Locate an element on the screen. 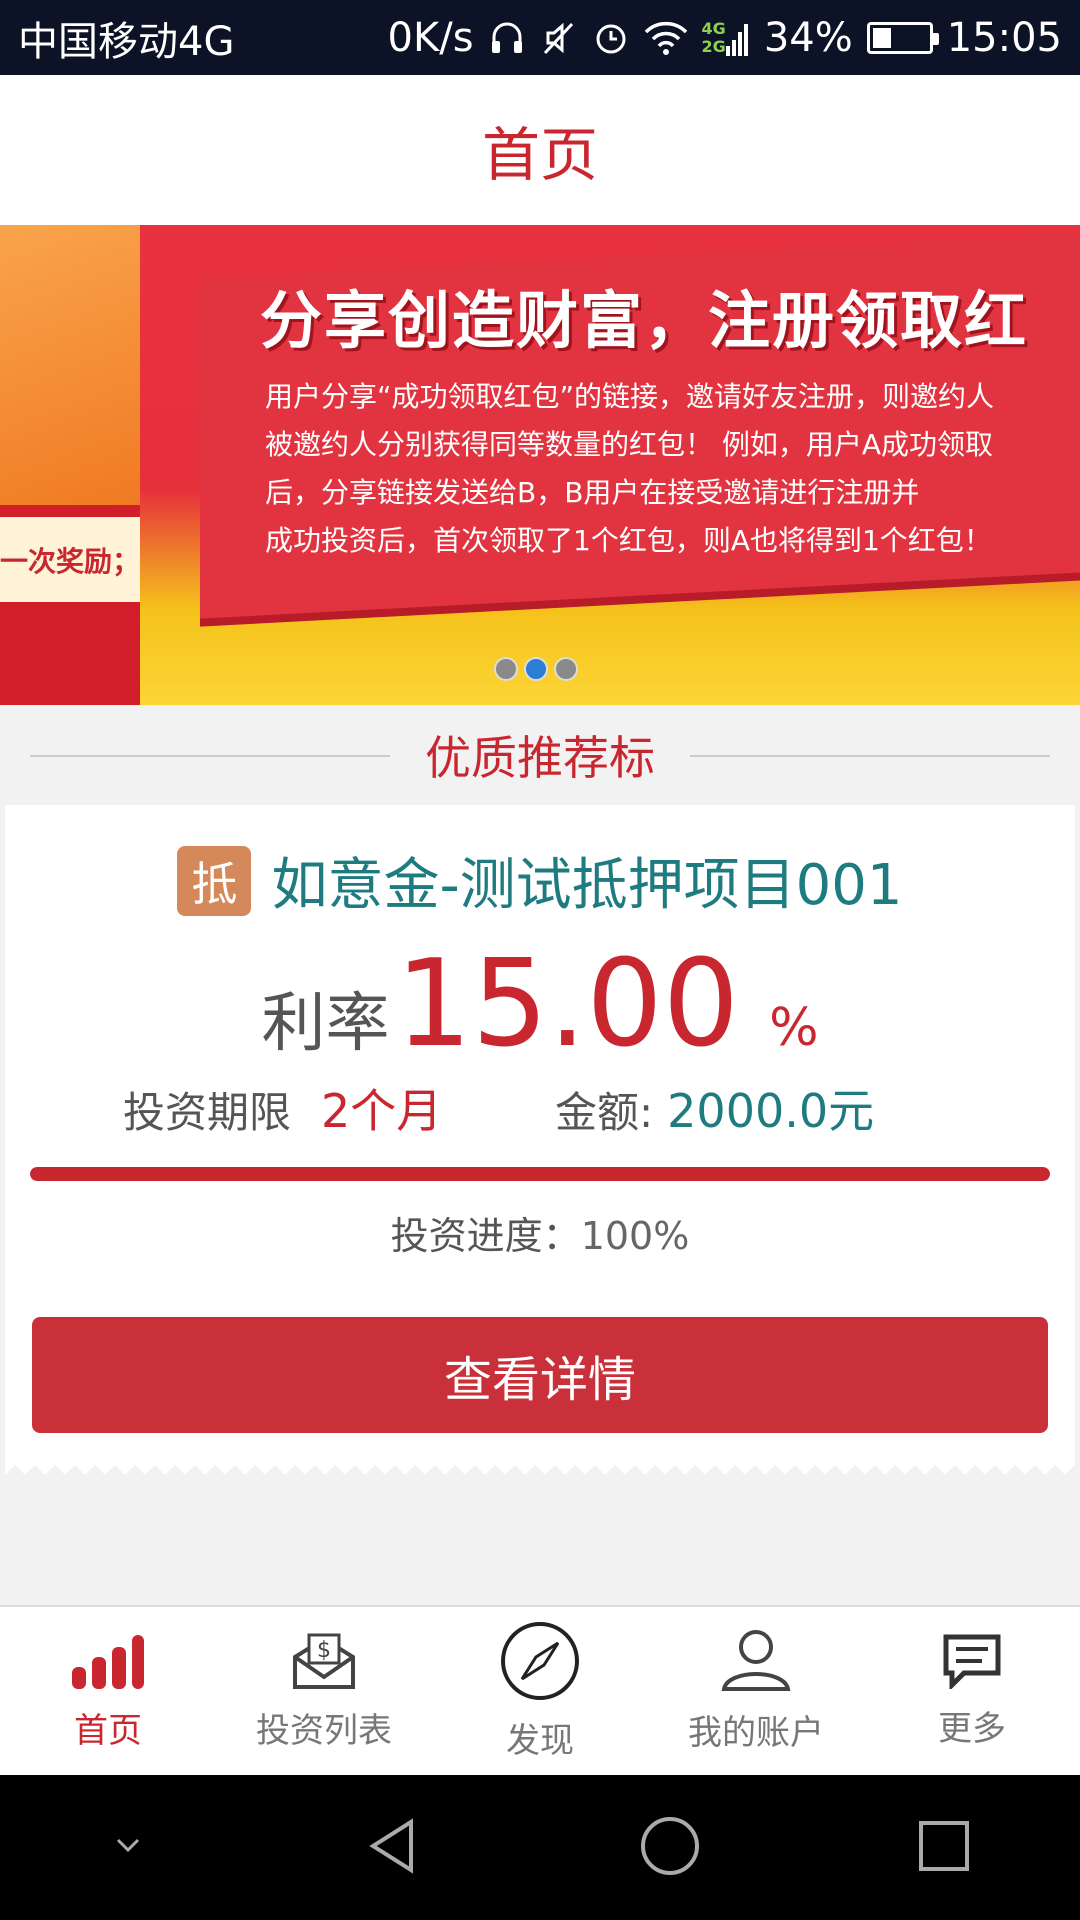  amount-value: 2000.0元 is located at coordinates (771, 1111).